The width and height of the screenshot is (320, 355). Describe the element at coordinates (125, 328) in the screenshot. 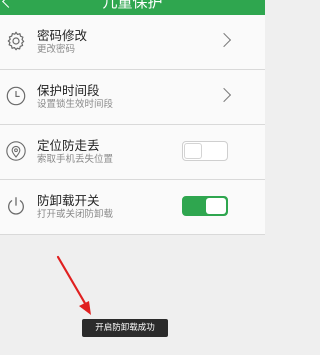

I see `toast-message: 开启防卸载成功` at that location.